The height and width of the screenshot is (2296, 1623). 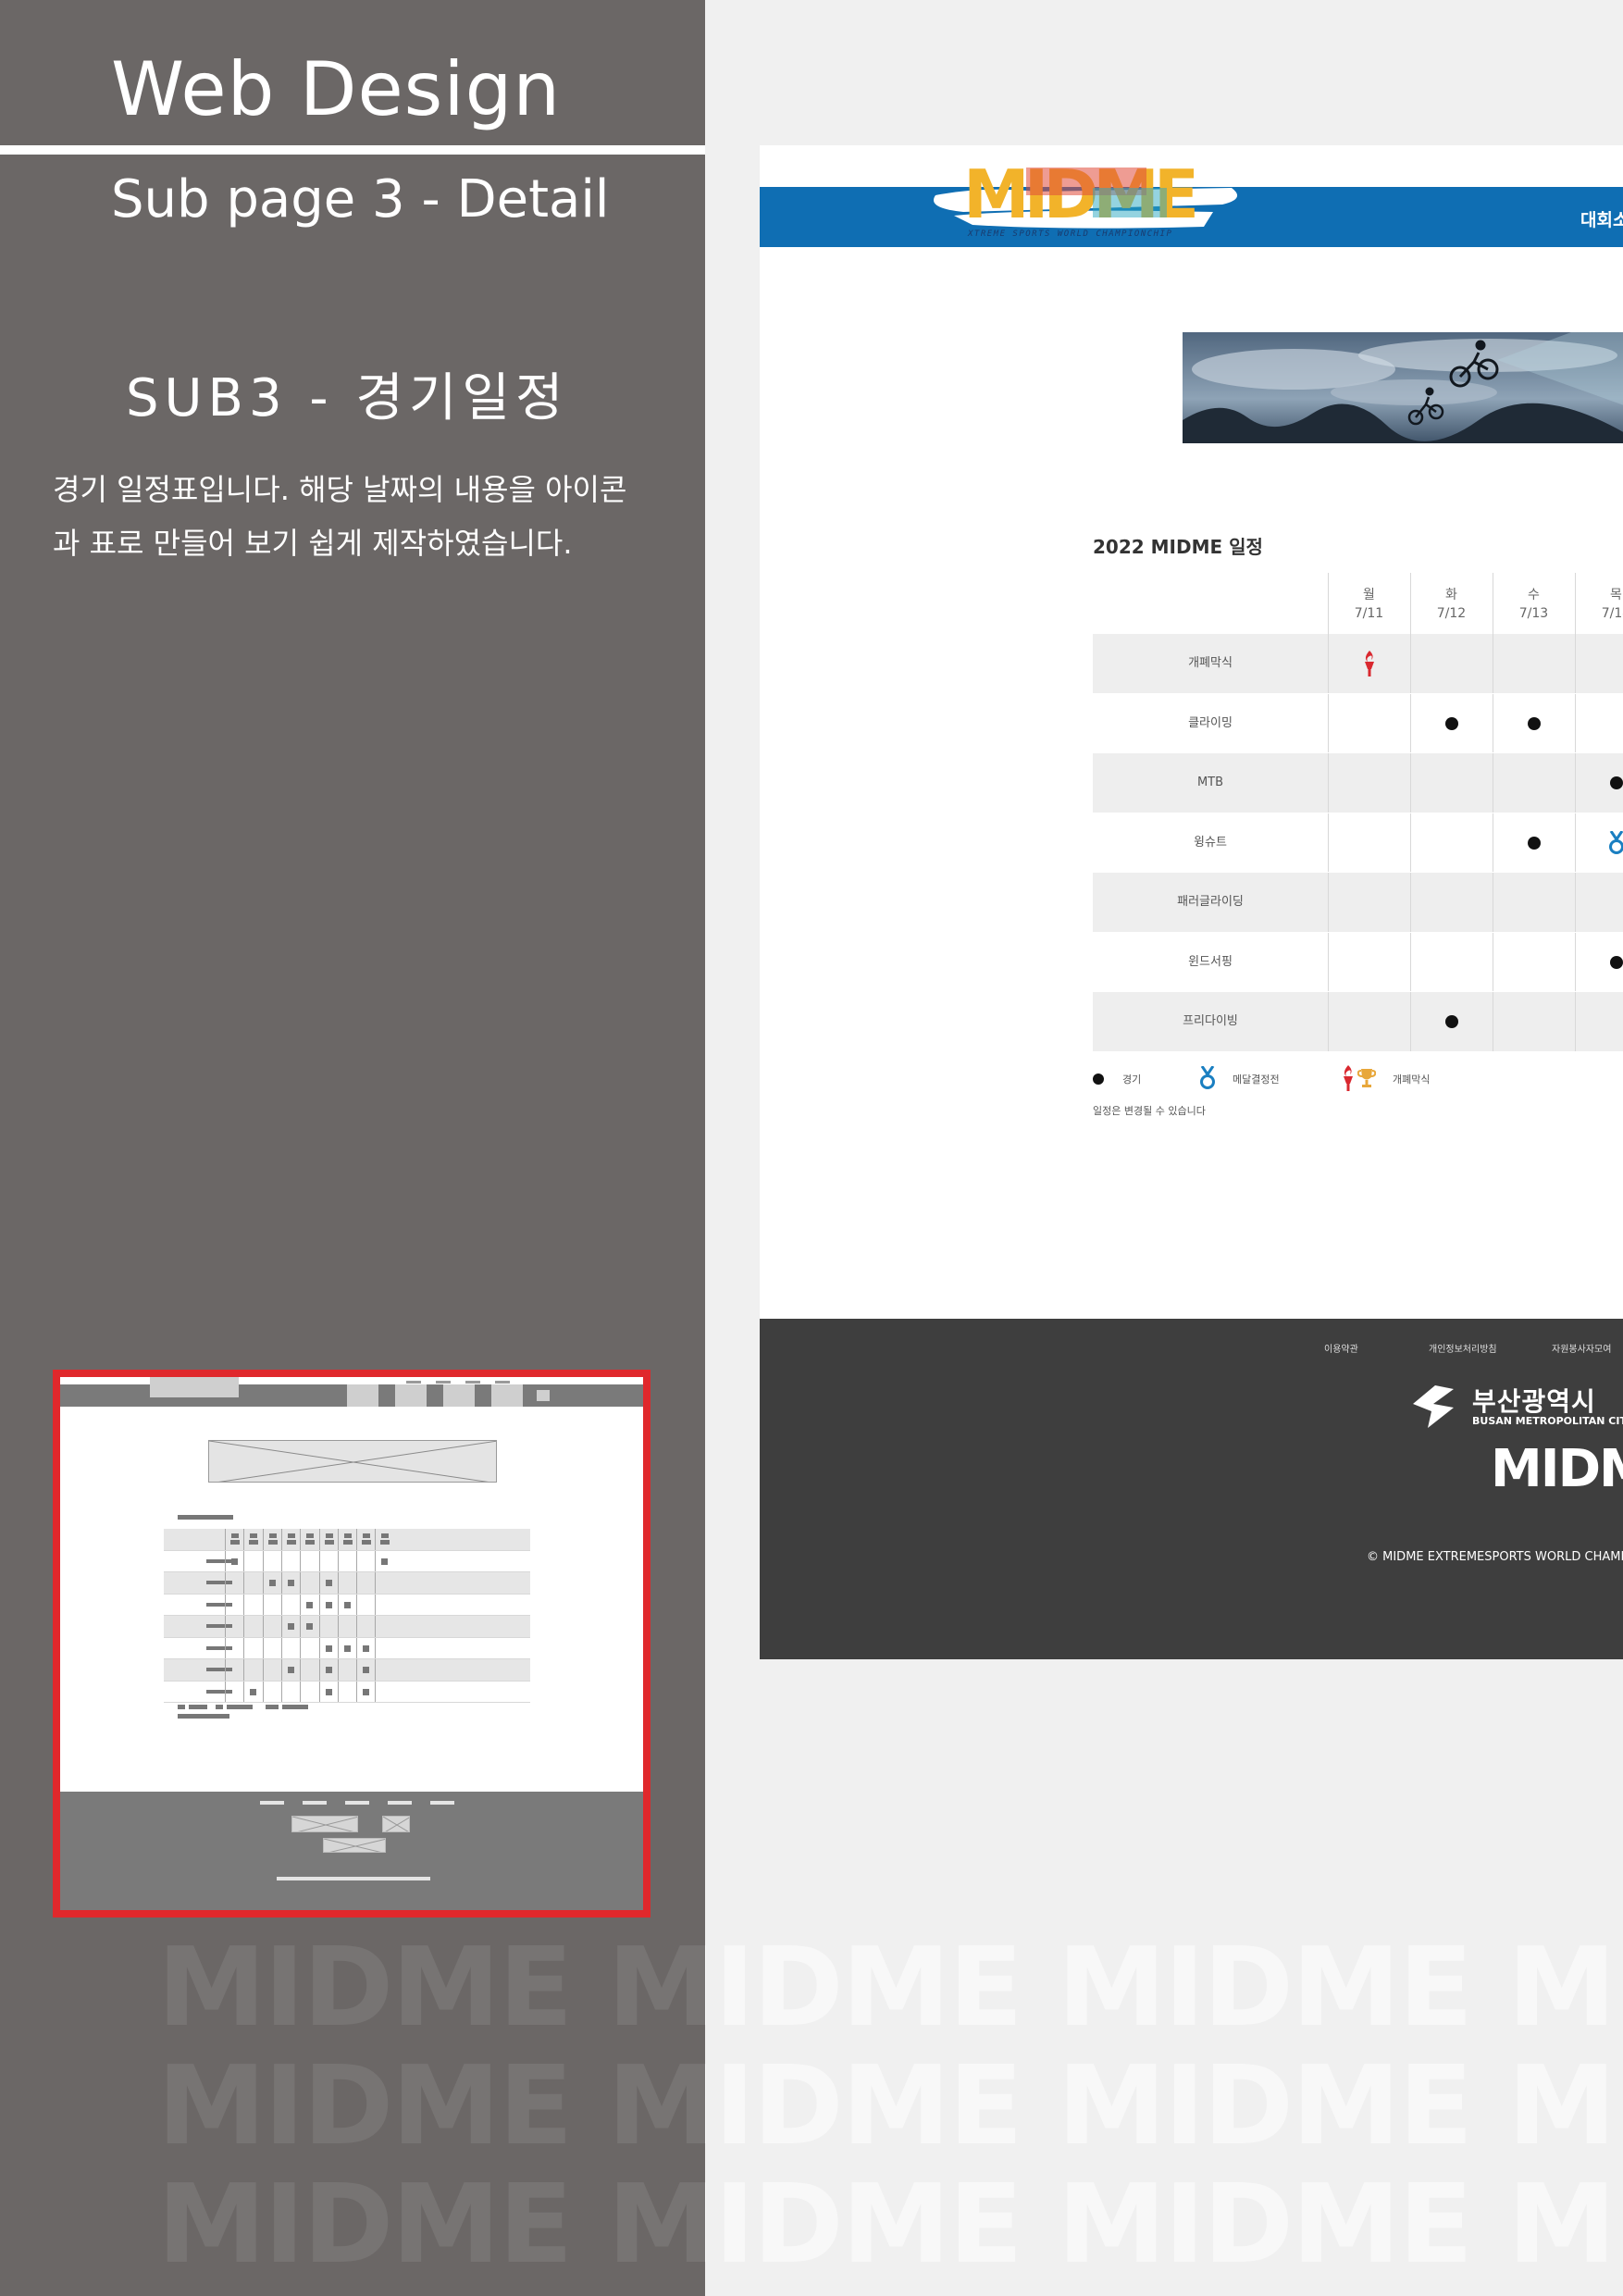 What do you see at coordinates (1358, 962) in the screenshot?
I see `schedule-row: 윈드서핑` at bounding box center [1358, 962].